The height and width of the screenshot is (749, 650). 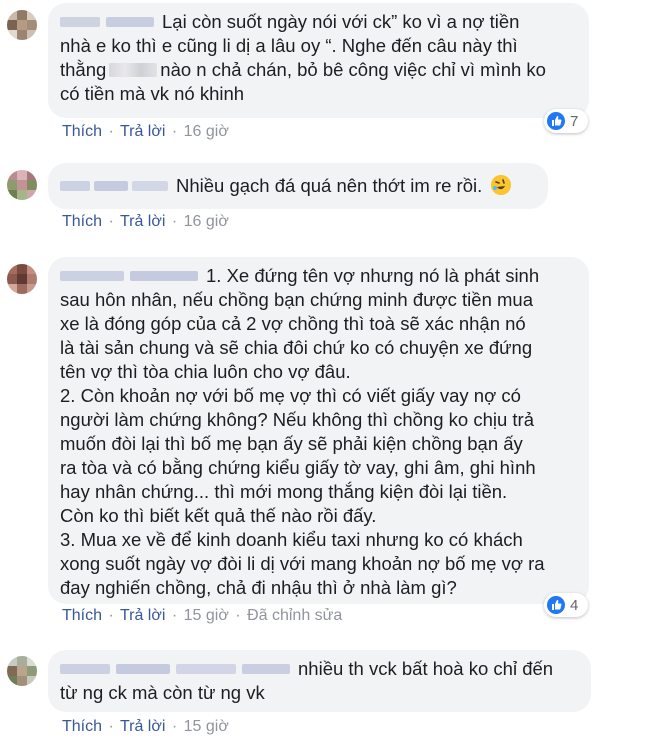 I want to click on blurred-word, so click(x=133, y=70).